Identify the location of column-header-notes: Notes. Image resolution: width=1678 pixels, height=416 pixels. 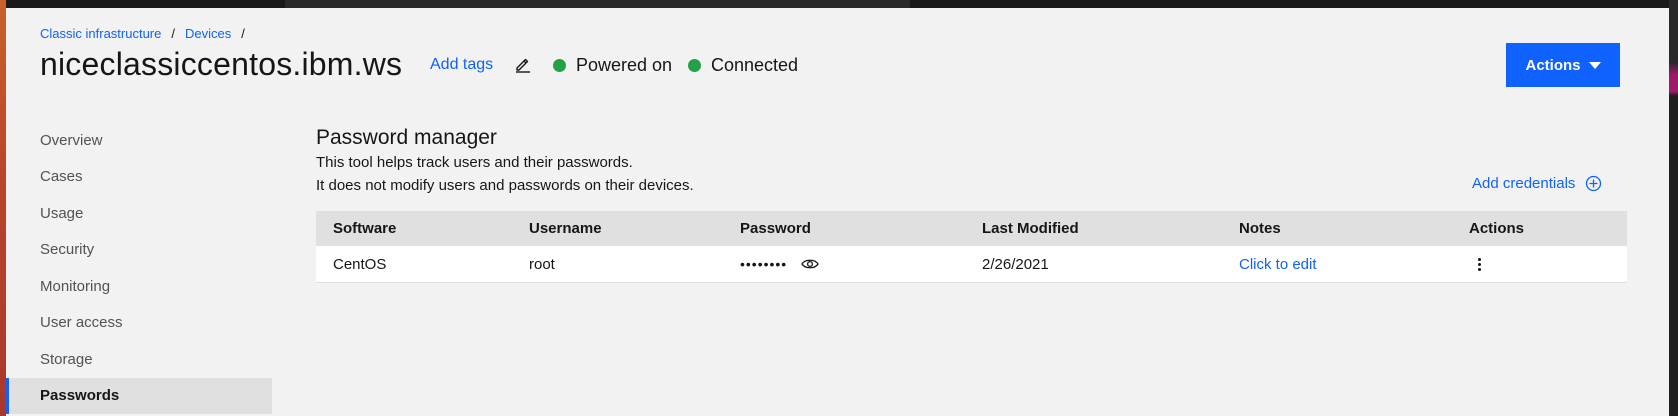
(1260, 228).